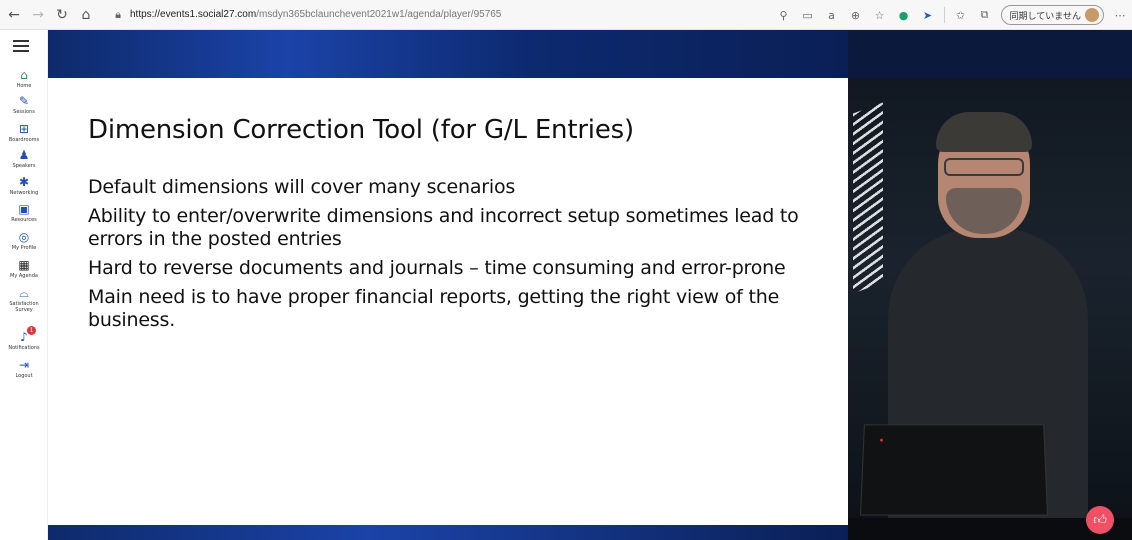 Image resolution: width=1132 pixels, height=540 pixels. I want to click on hamburger-menu-icon, so click(21, 47).